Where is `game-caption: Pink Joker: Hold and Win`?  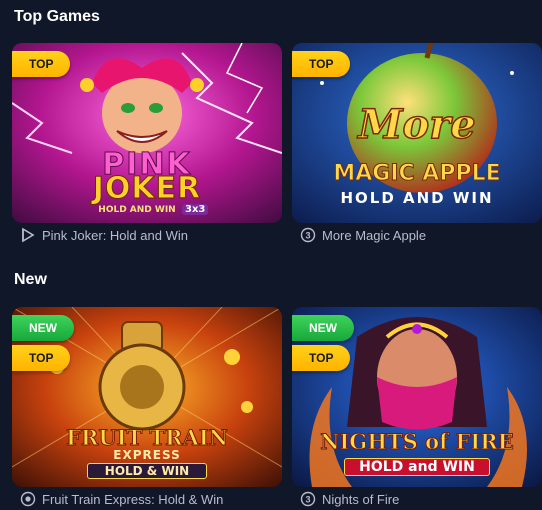 game-caption: Pink Joker: Hold and Win is located at coordinates (104, 235).